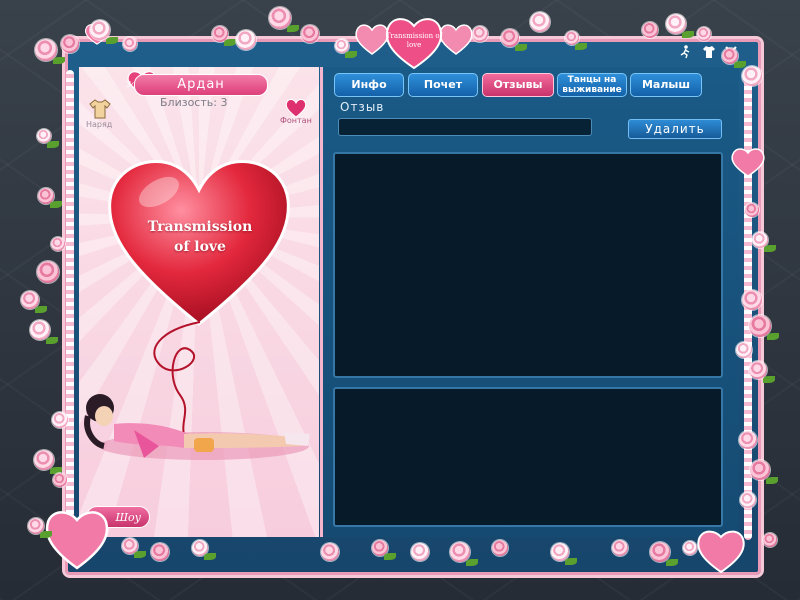 The width and height of the screenshot is (800, 600). Describe the element at coordinates (362, 107) in the screenshot. I see `review-label: Отзыв` at that location.